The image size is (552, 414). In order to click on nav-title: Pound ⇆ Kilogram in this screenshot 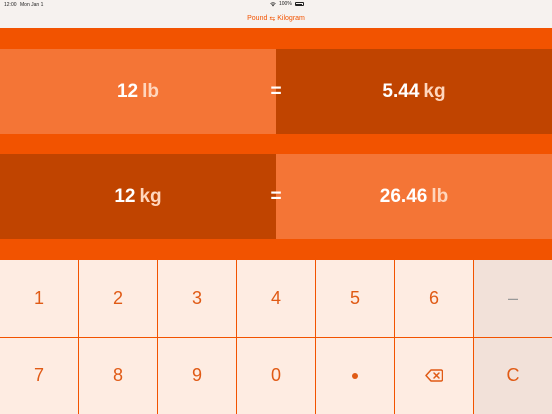, I will do `click(276, 18)`.